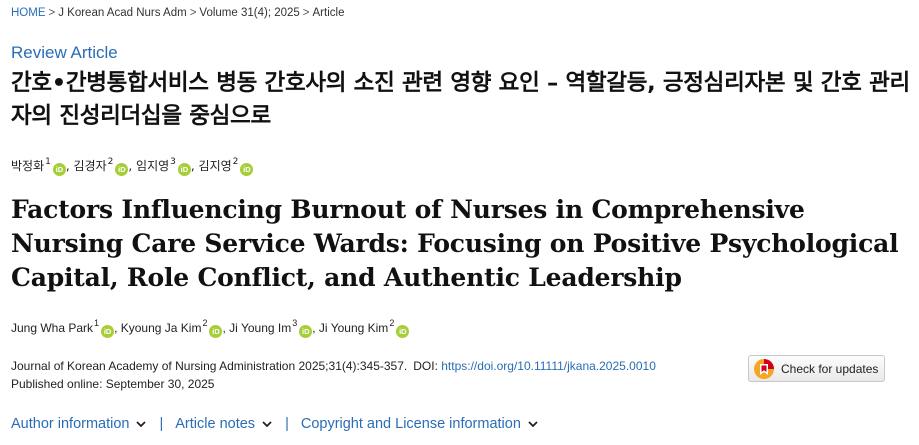 This screenshot has height=445, width=919. What do you see at coordinates (260, 328) in the screenshot?
I see `author-name-link: Ji Young Im` at bounding box center [260, 328].